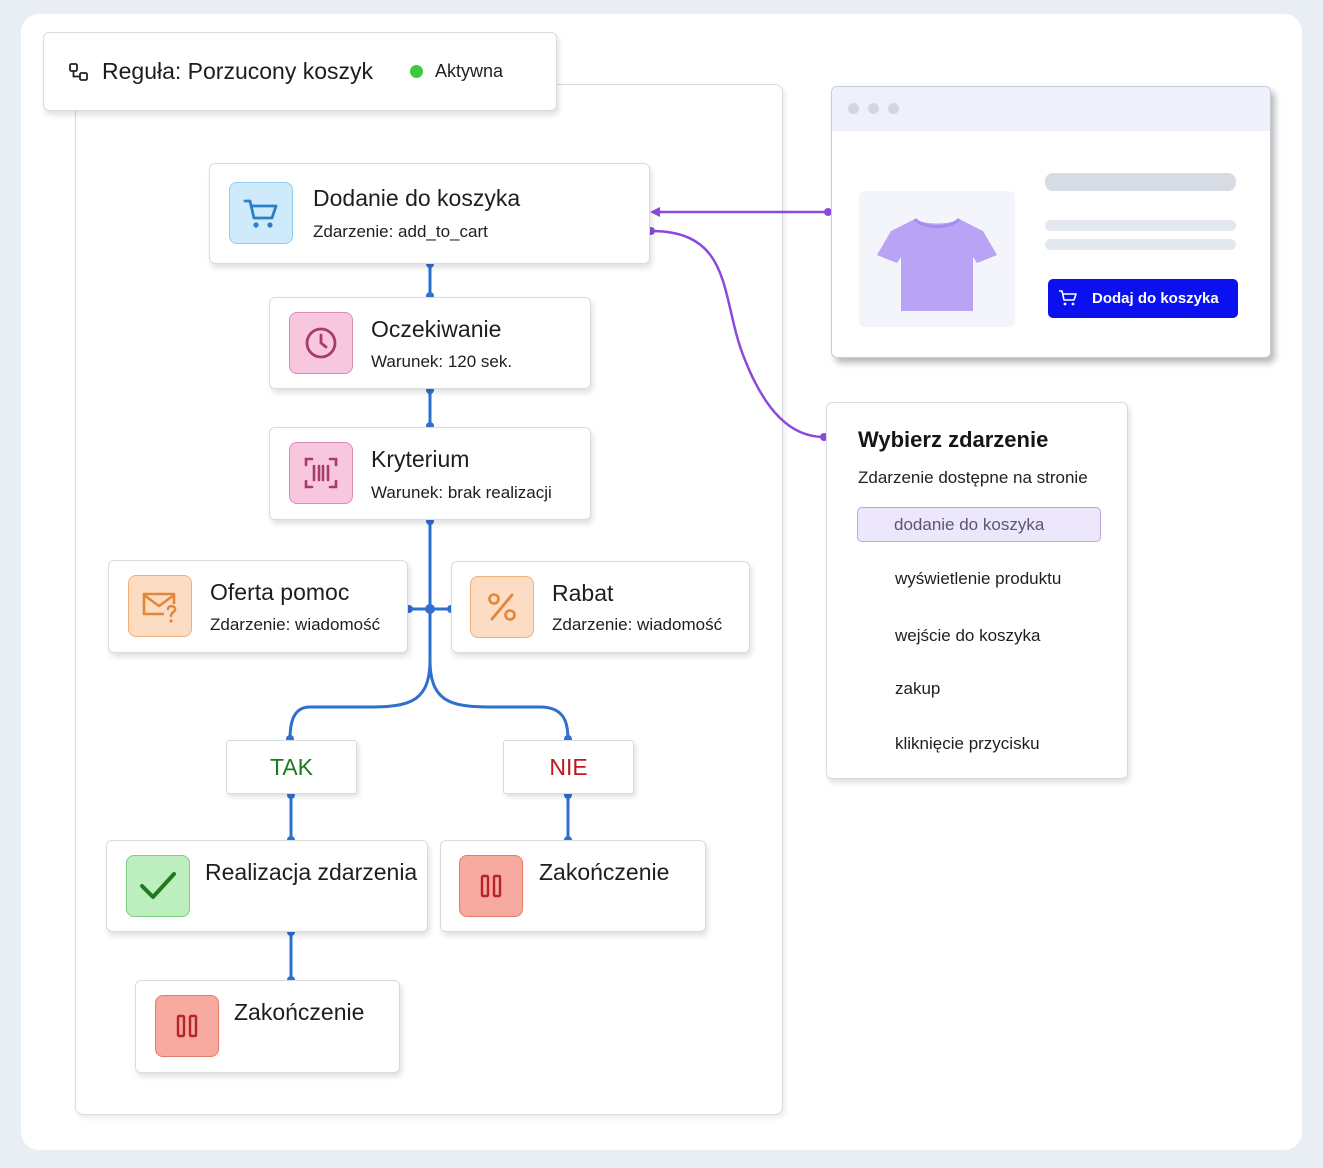 Image resolution: width=1323 pixels, height=1168 pixels. Describe the element at coordinates (291, 767) in the screenshot. I see `branch-yes-label: TAK` at that location.